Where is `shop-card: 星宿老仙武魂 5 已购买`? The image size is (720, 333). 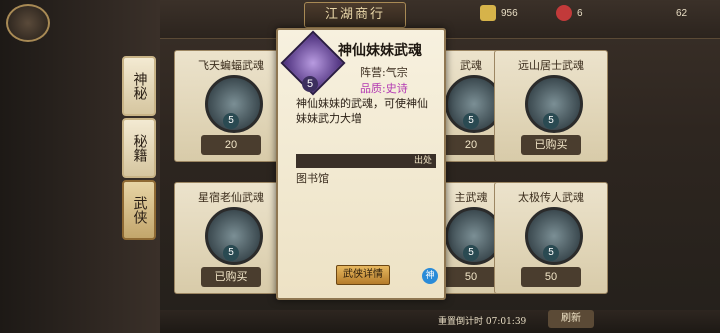
shop-card: 星宿老仙武魂 5 已购买 is located at coordinates (231, 238).